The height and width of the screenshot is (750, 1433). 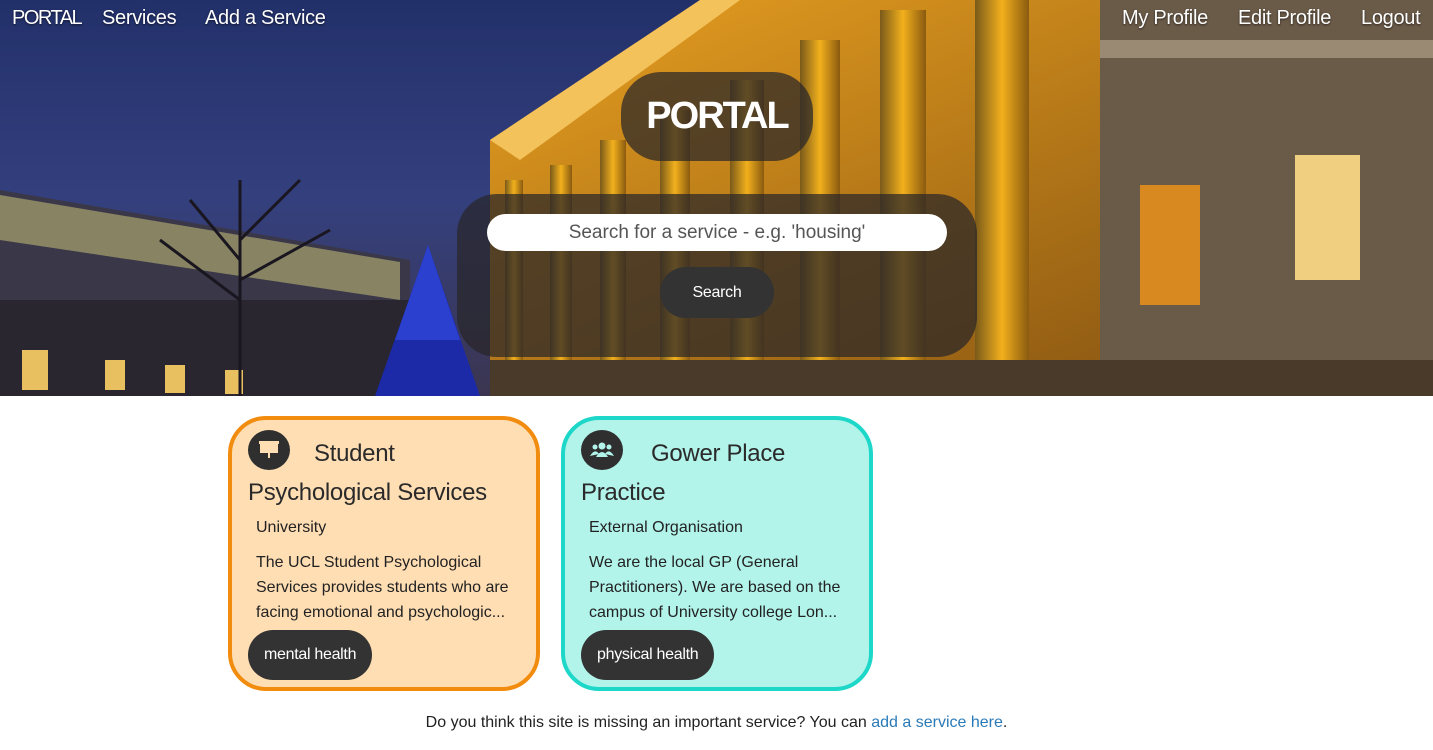 I want to click on service-title-line2: Psychological Services, so click(x=367, y=492).